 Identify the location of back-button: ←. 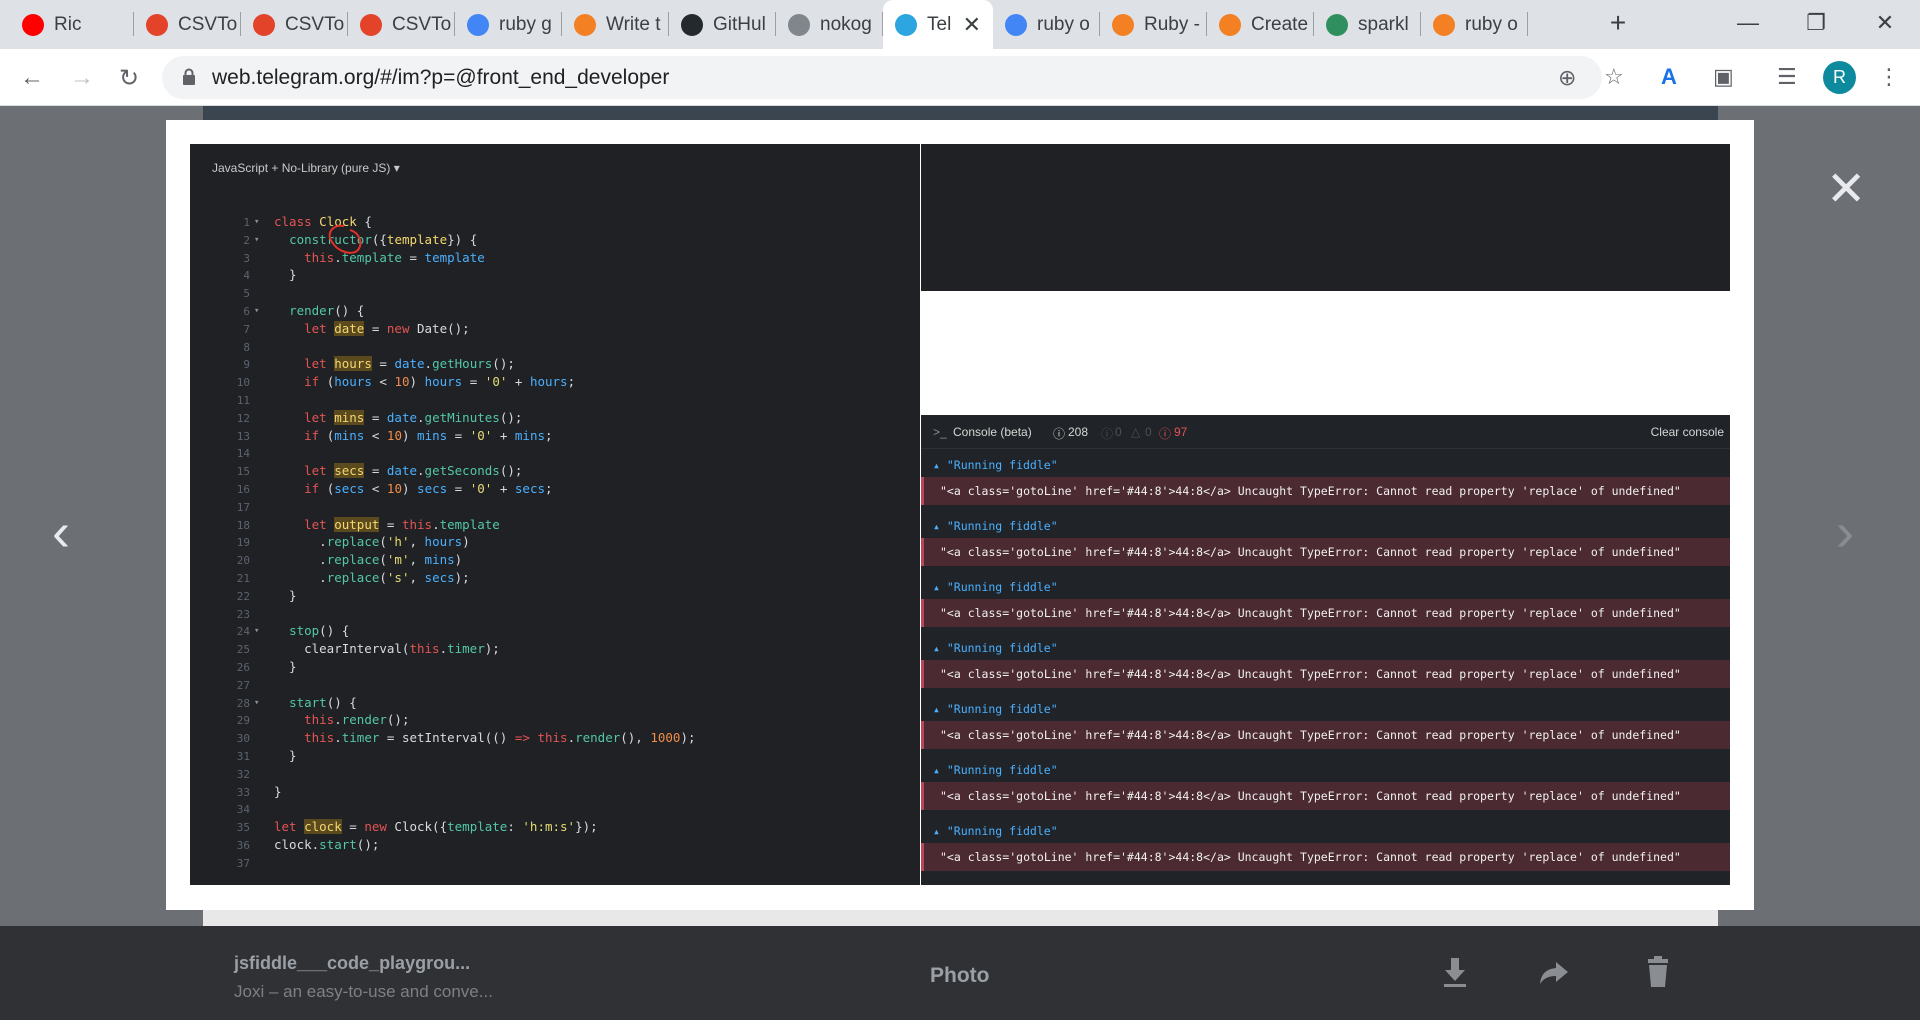
(32, 78).